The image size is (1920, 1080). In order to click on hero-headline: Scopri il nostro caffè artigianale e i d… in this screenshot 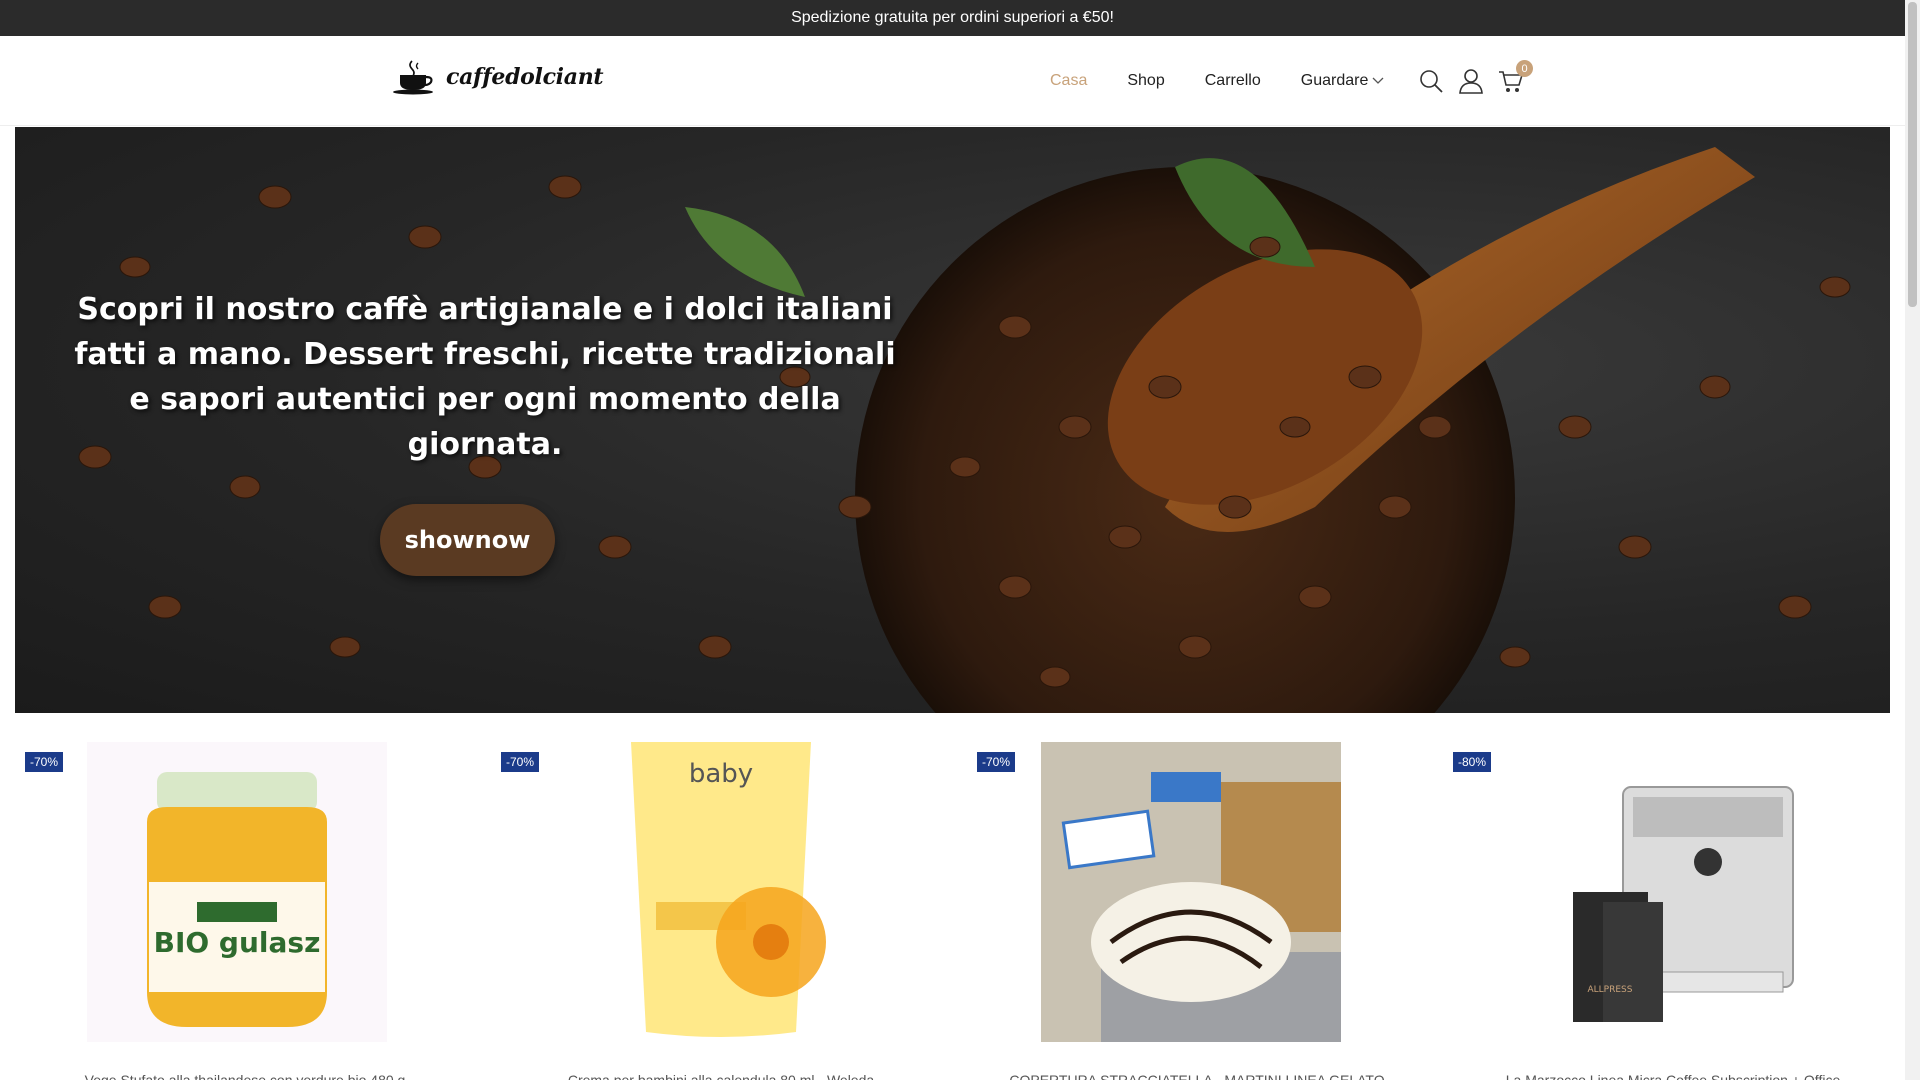, I will do `click(485, 377)`.